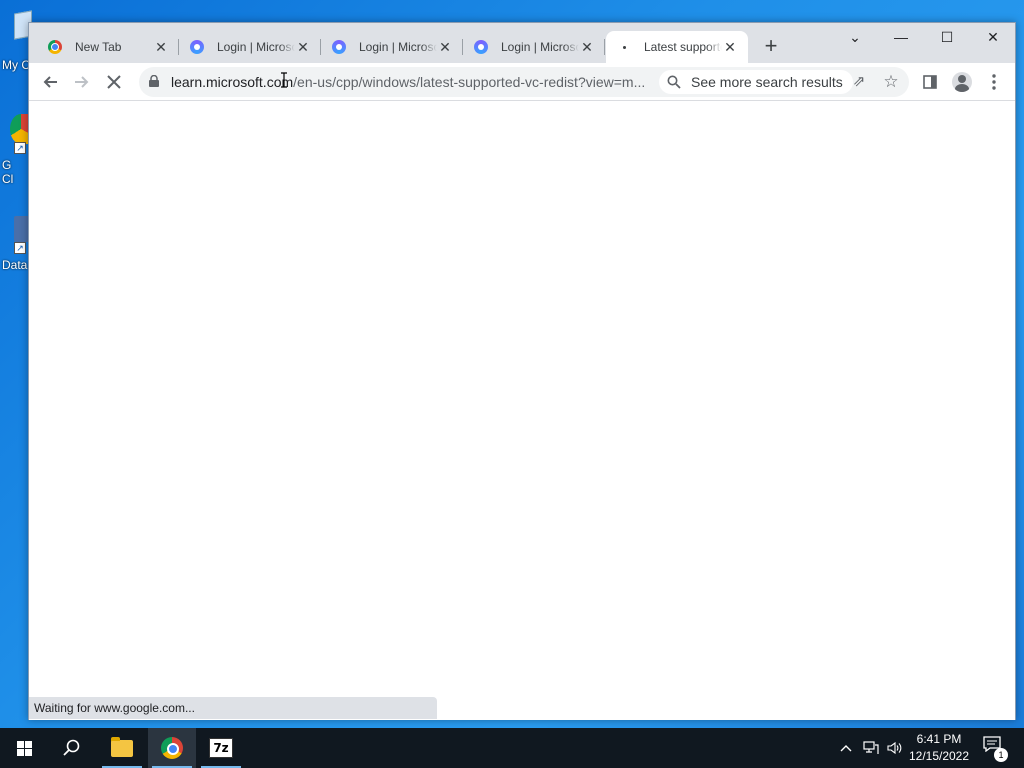  I want to click on chevron-up-icon, so click(846, 748).